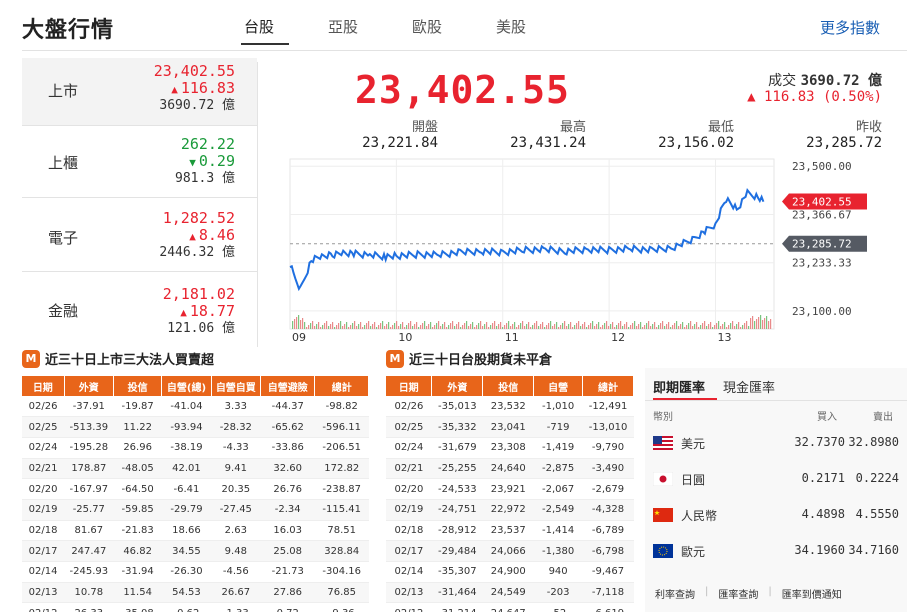  I want to click on x-tick-label: 13, so click(724, 337).